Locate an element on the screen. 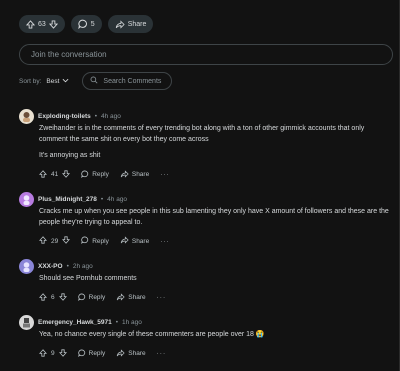  comment-vote: 41 is located at coordinates (54, 174).